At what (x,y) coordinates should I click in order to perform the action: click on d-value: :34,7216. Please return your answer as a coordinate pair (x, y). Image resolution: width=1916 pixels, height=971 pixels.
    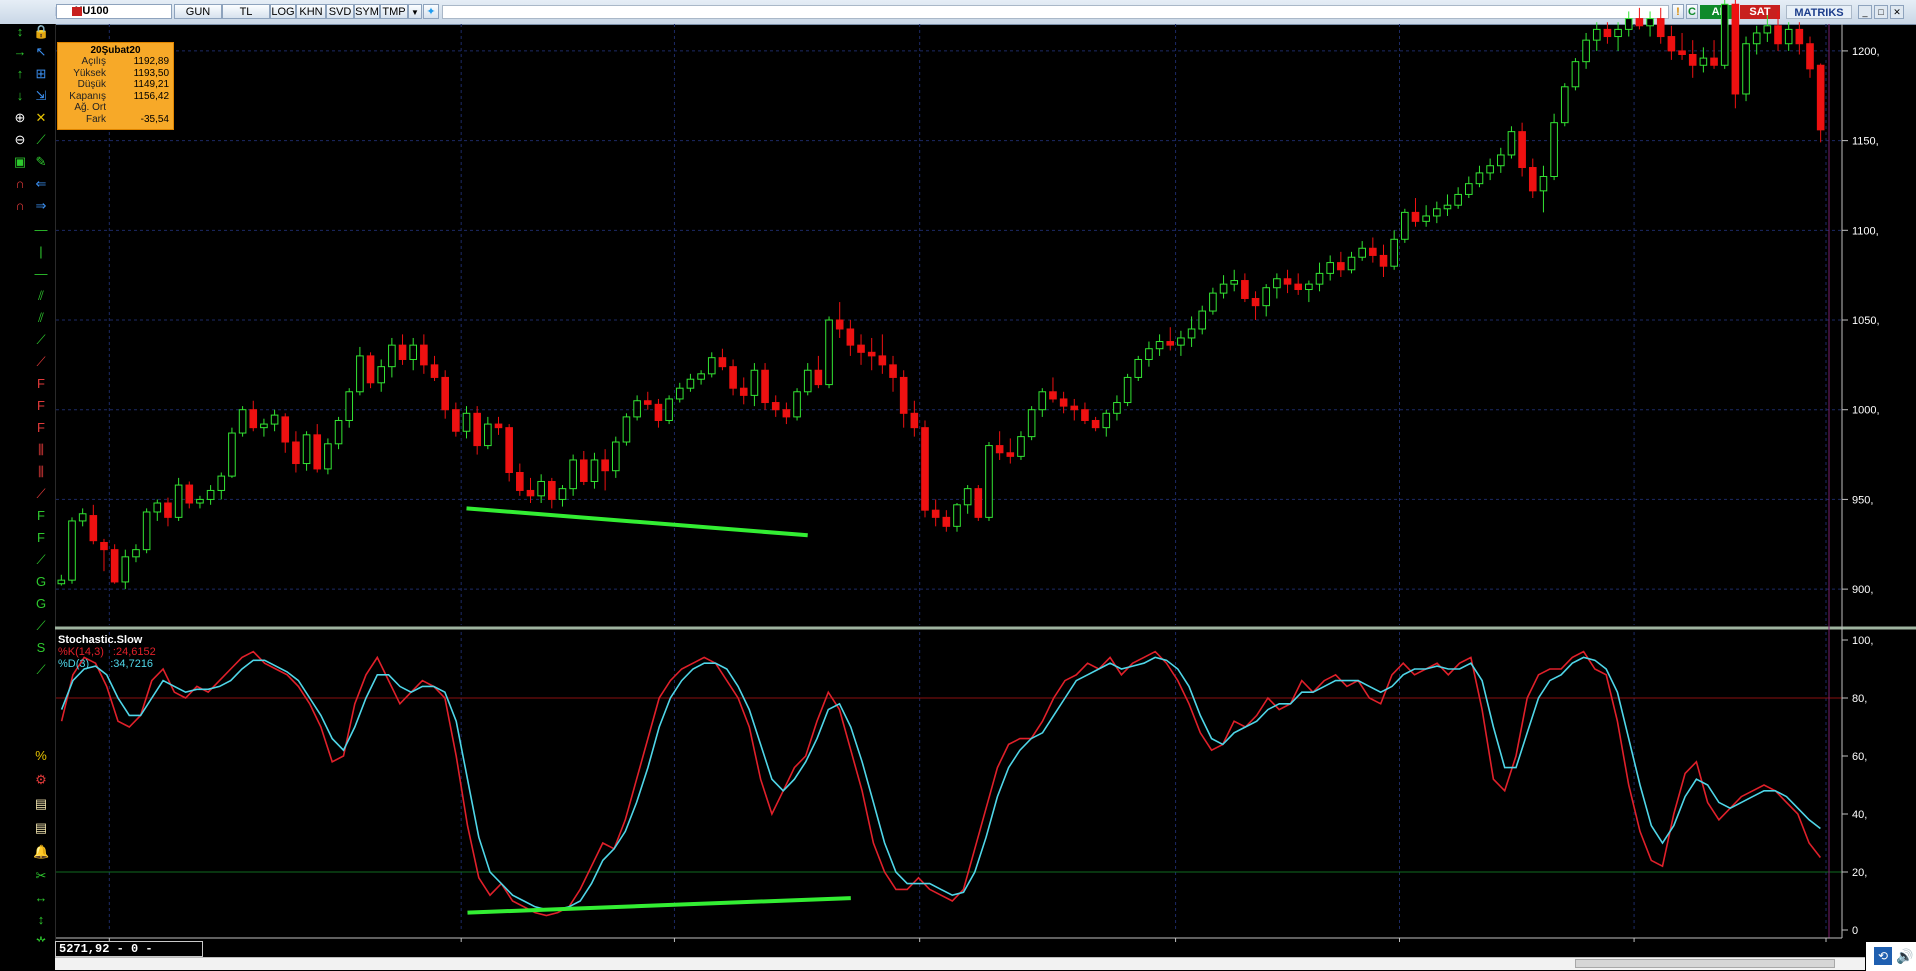
    Looking at the image, I should click on (132, 664).